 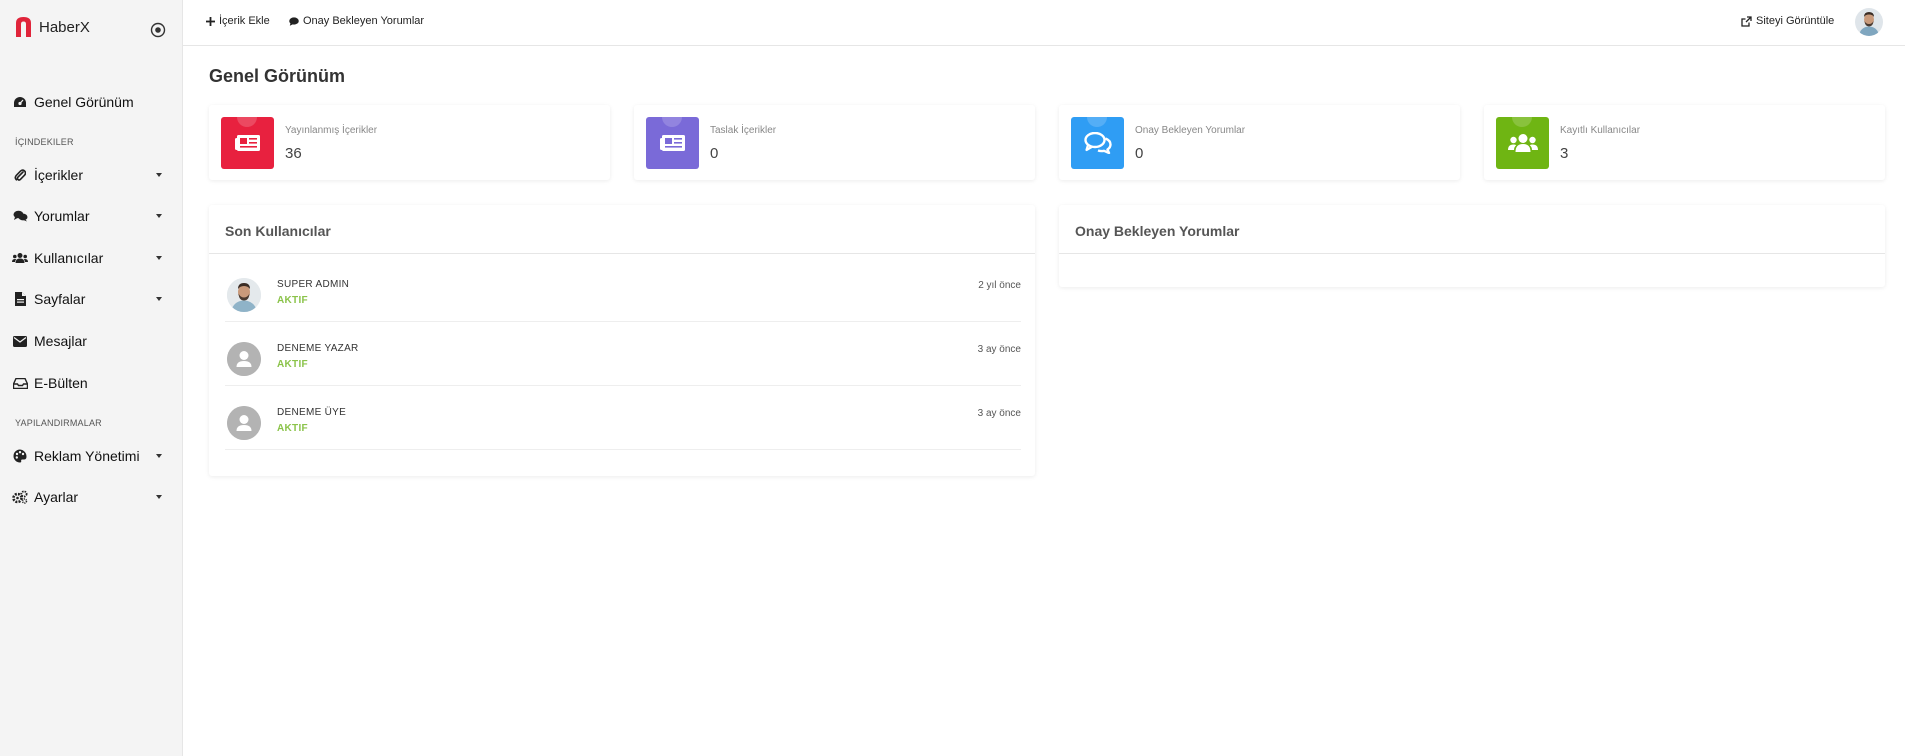 What do you see at coordinates (44, 142) in the screenshot?
I see `section-heading-contents: İÇINDEKILER` at bounding box center [44, 142].